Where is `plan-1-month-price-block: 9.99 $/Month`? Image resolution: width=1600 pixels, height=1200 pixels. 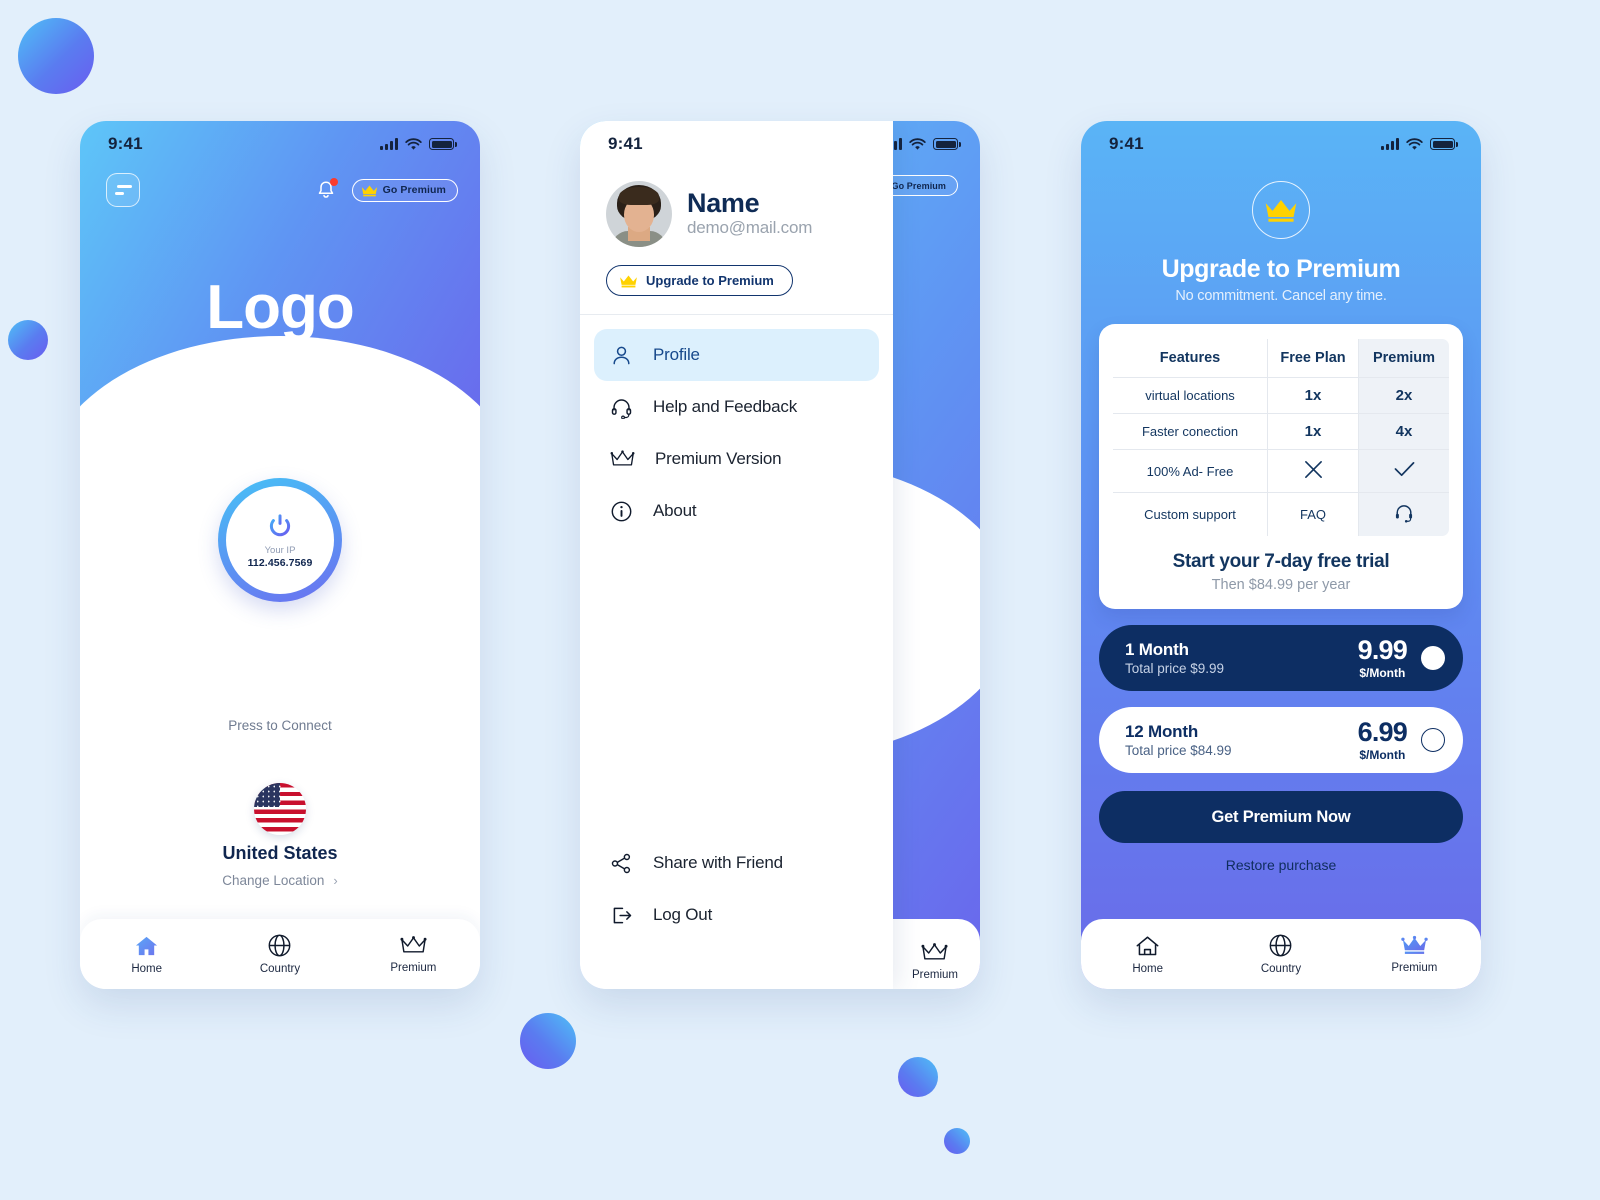
plan-1-month-price-block: 9.99 $/Month is located at coordinates (1382, 657).